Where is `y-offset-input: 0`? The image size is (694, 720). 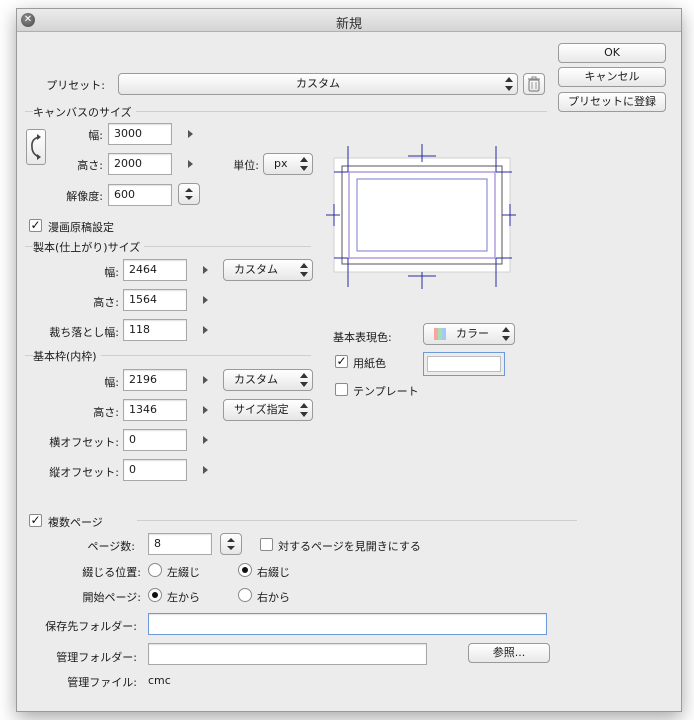 y-offset-input: 0 is located at coordinates (155, 470).